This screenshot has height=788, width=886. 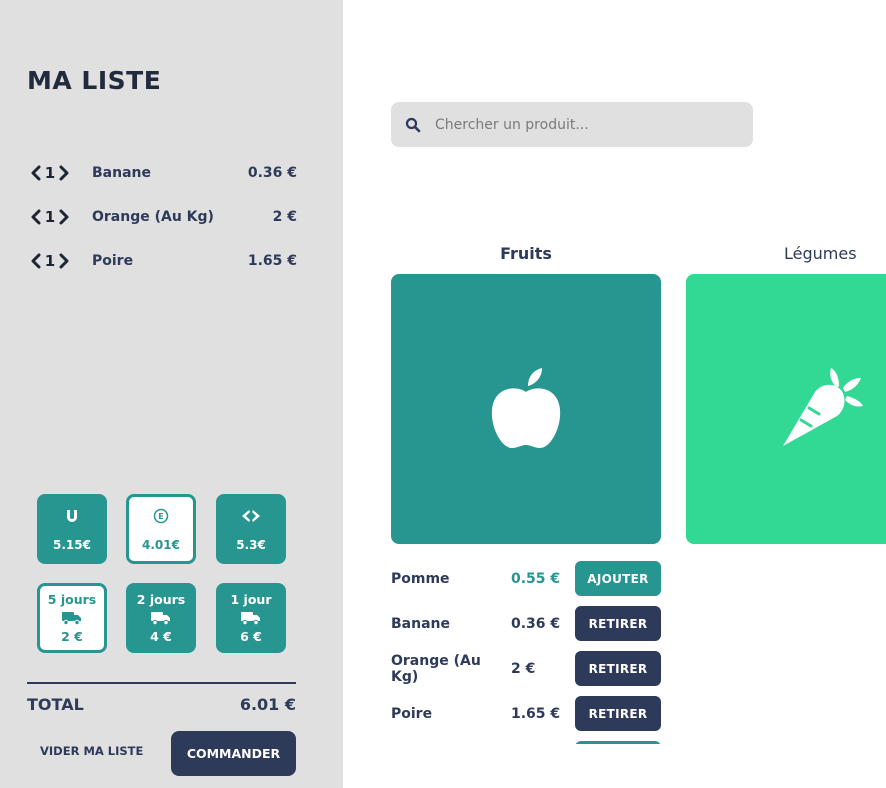 I want to click on list-item-name: Poire, so click(x=113, y=261).